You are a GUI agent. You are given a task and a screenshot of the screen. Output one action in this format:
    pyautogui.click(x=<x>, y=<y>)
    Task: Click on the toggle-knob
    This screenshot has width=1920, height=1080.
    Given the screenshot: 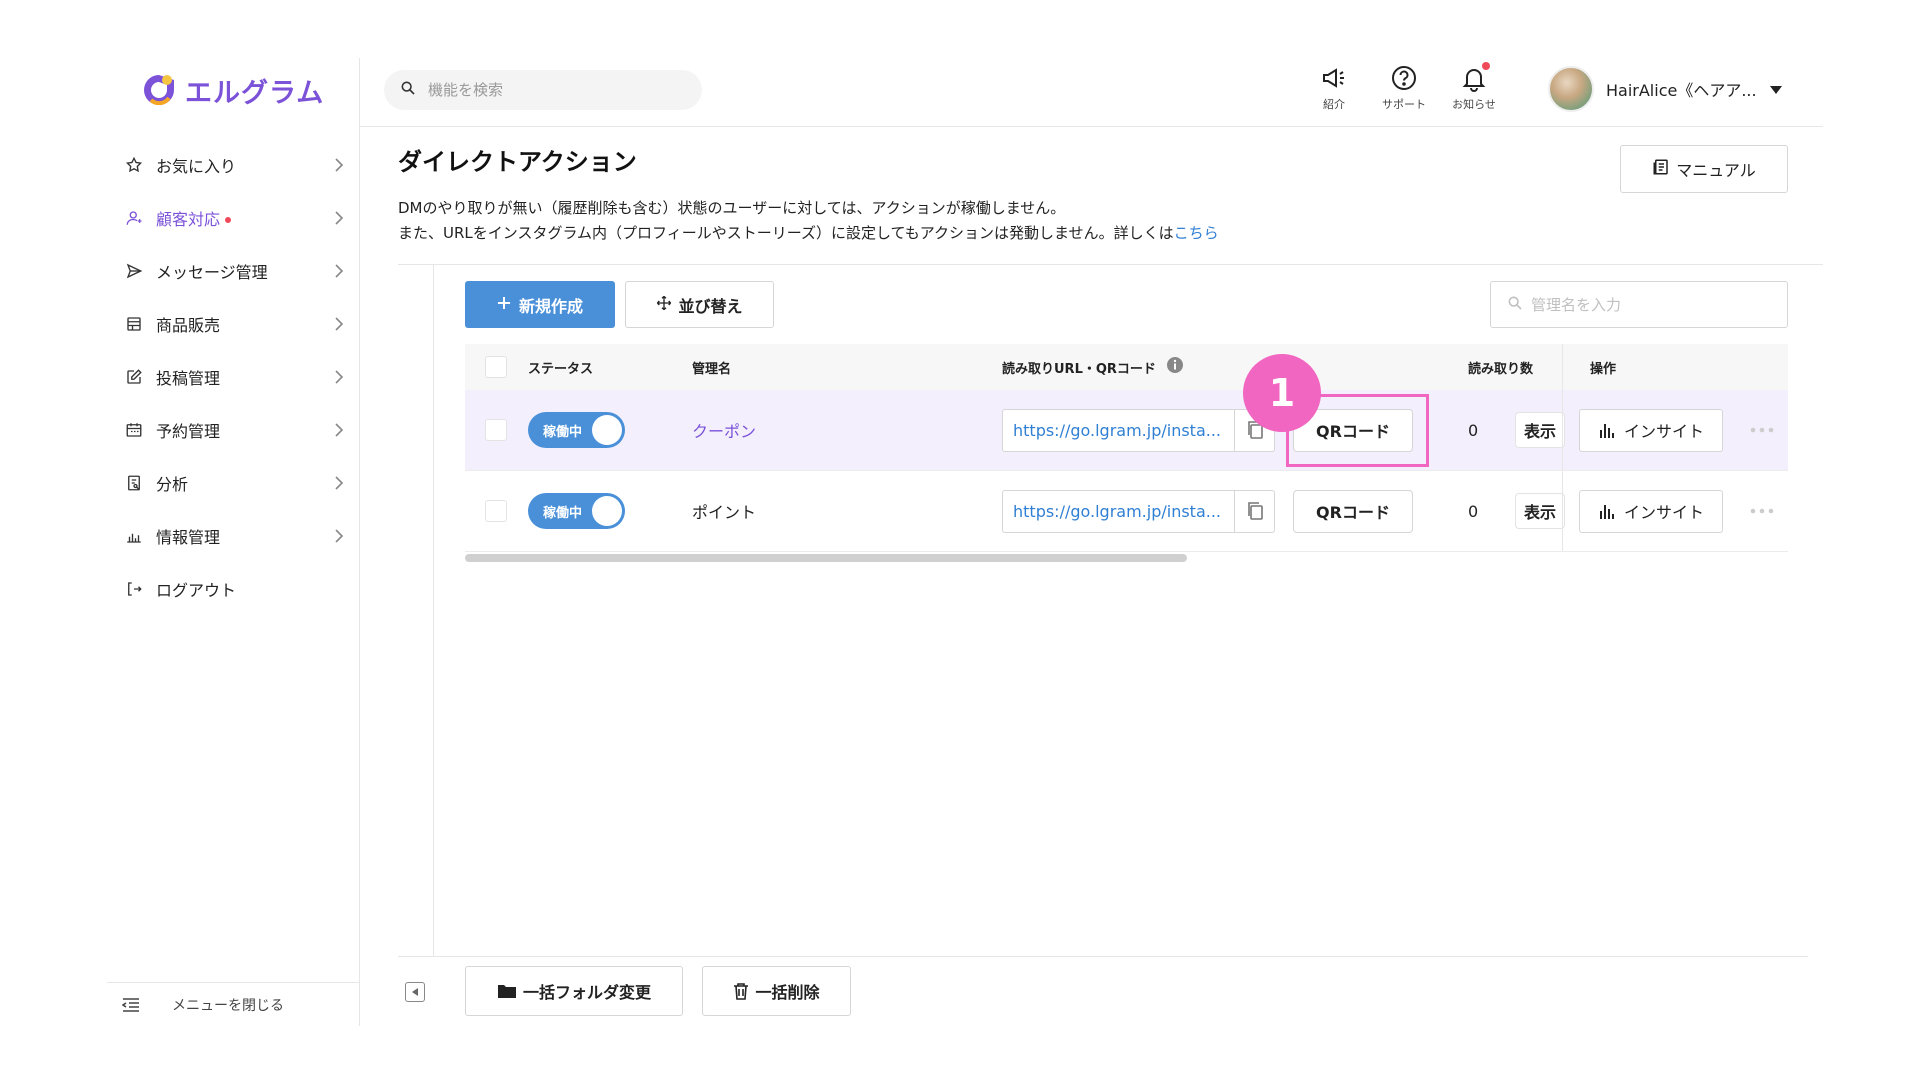 What is the action you would take?
    pyautogui.click(x=607, y=430)
    